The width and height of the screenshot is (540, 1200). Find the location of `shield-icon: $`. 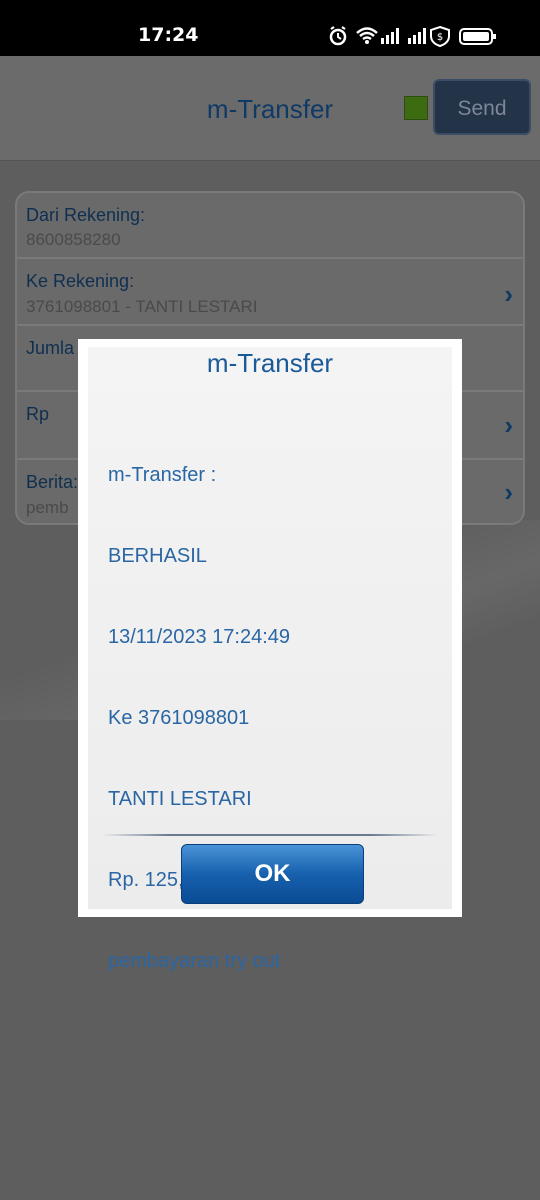

shield-icon: $ is located at coordinates (440, 36).